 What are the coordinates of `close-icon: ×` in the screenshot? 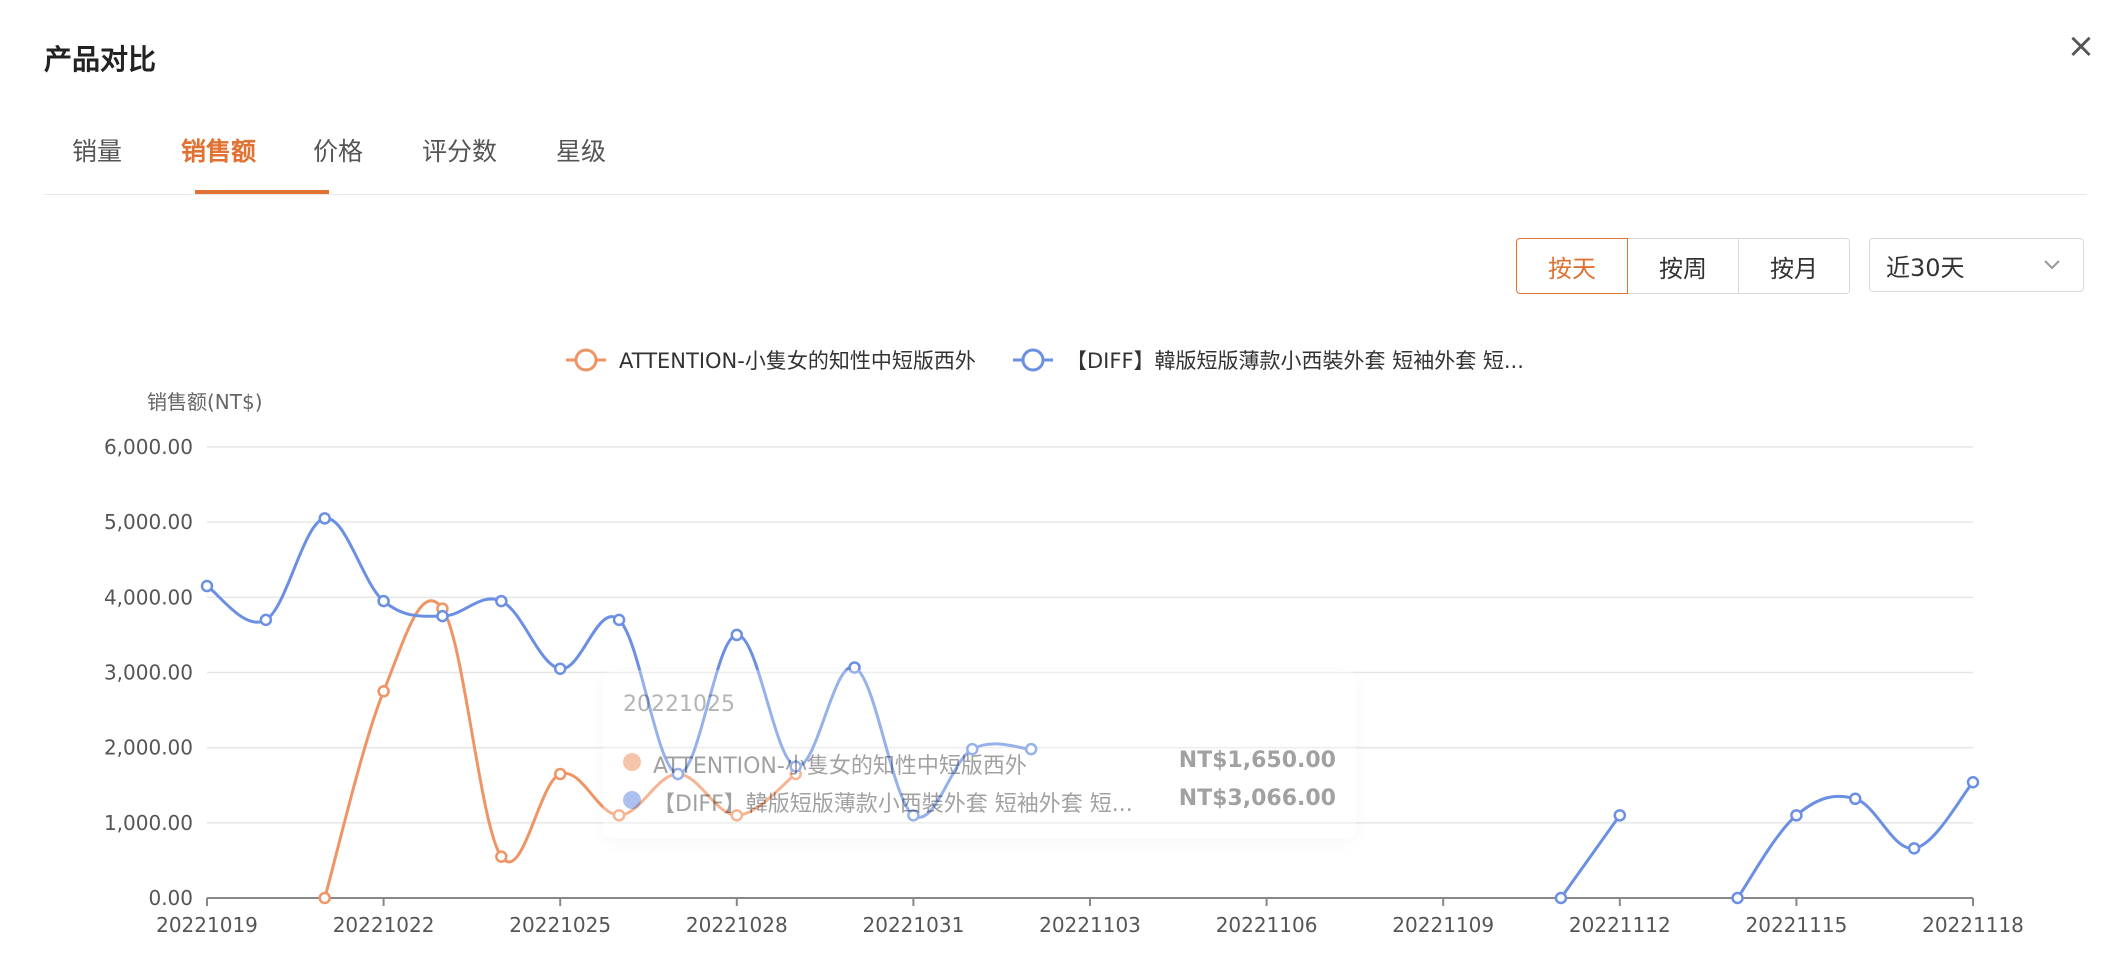 It's located at (2081, 46).